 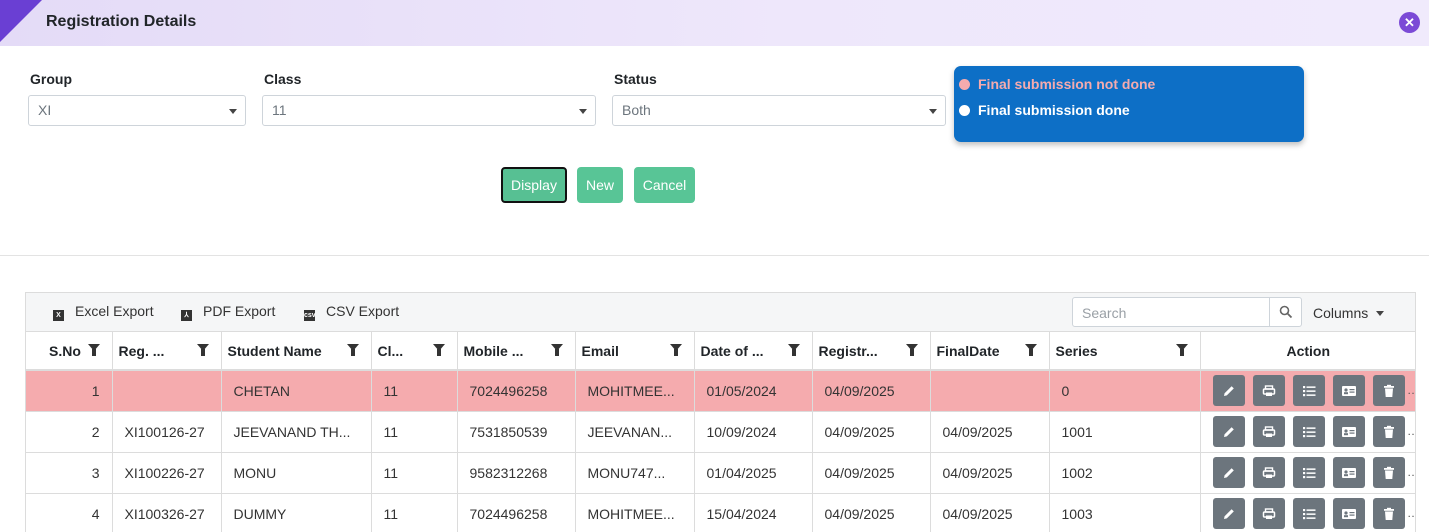 I want to click on col-header-sno: S.No, so click(x=69, y=351).